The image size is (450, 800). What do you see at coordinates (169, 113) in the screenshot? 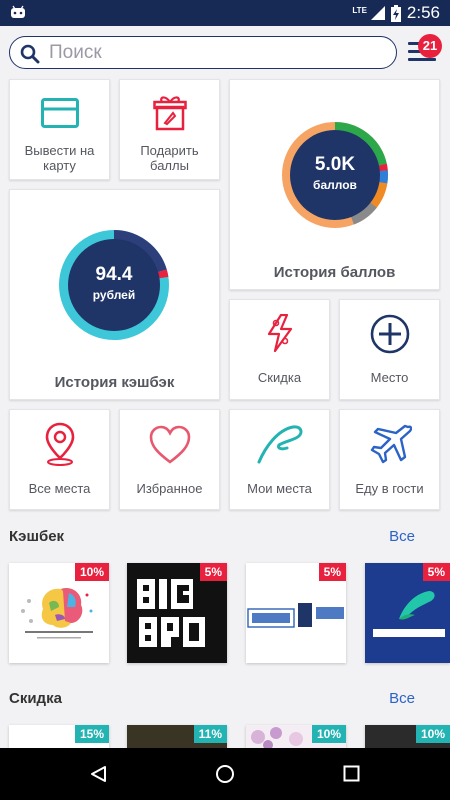
I see `gift-icon` at bounding box center [169, 113].